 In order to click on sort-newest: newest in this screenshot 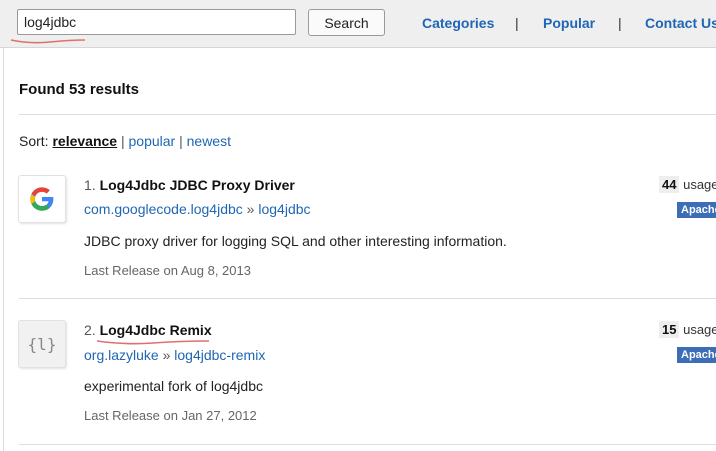, I will do `click(209, 141)`.